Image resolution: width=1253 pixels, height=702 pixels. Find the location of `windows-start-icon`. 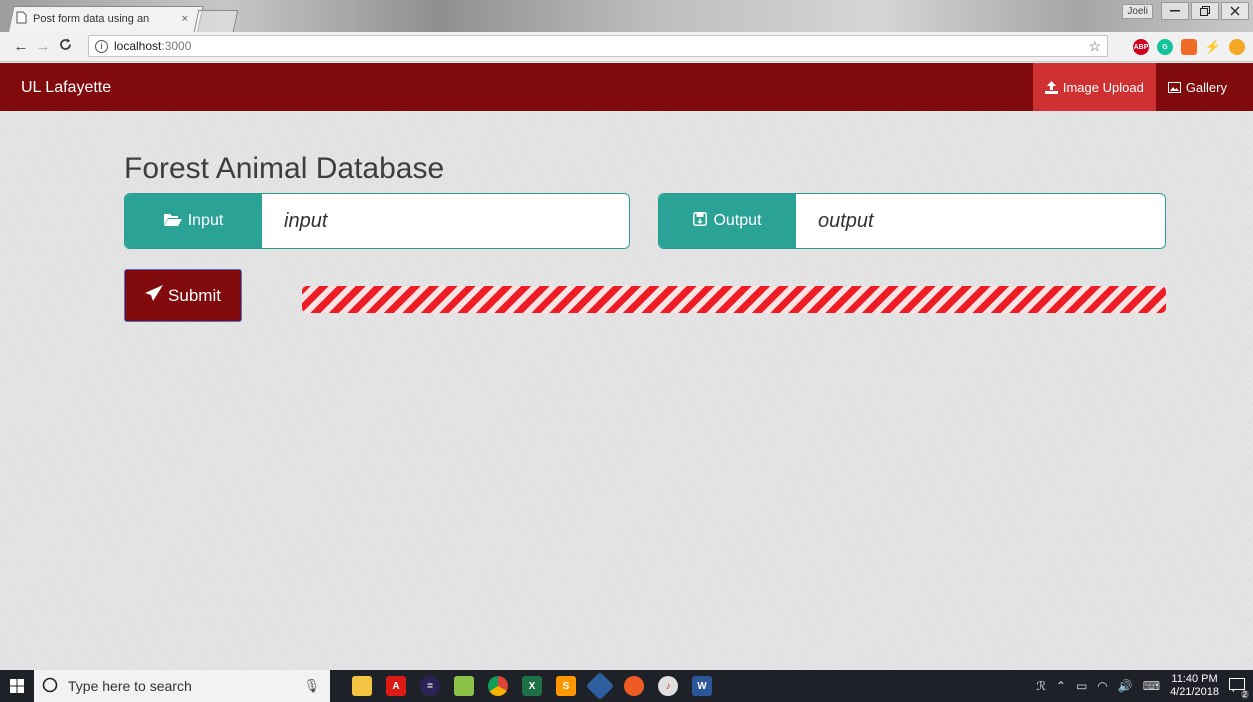

windows-start-icon is located at coordinates (17, 686).